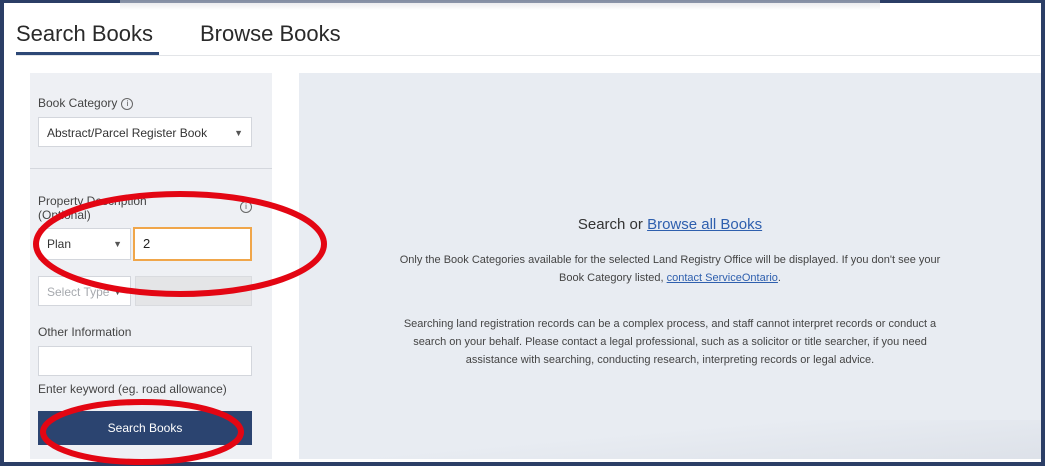 The image size is (1045, 466). I want to click on panel-shade, so click(670, 439).